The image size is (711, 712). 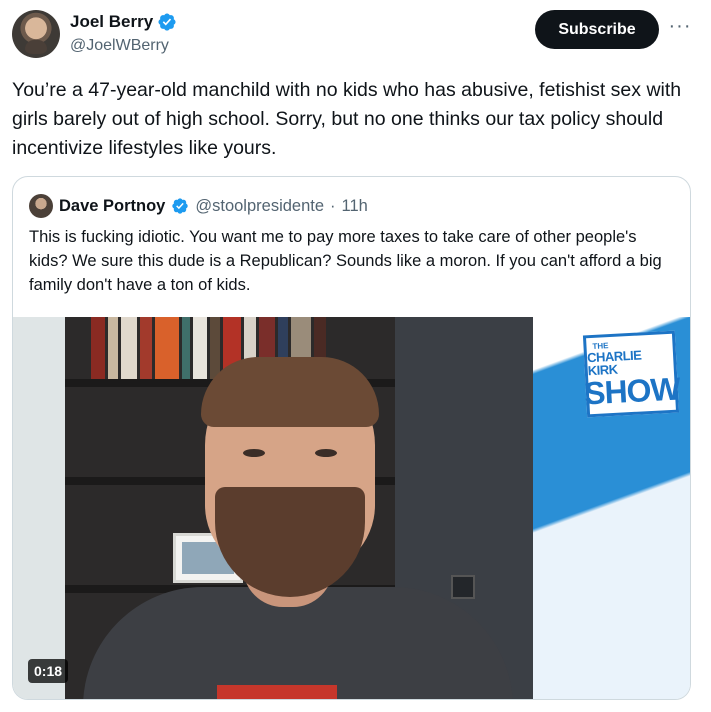 I want to click on quoted-post-time: 11h, so click(x=355, y=206).